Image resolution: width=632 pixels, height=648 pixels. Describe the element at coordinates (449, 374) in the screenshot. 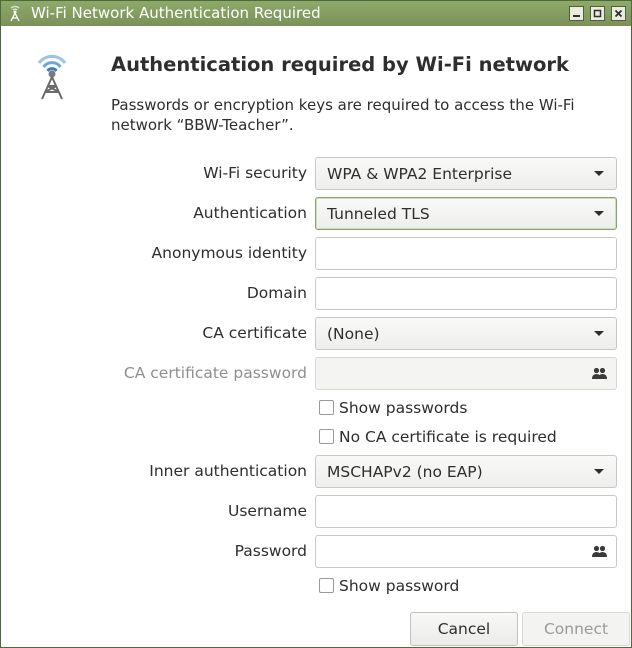

I see `ca-certificate-password-input` at that location.